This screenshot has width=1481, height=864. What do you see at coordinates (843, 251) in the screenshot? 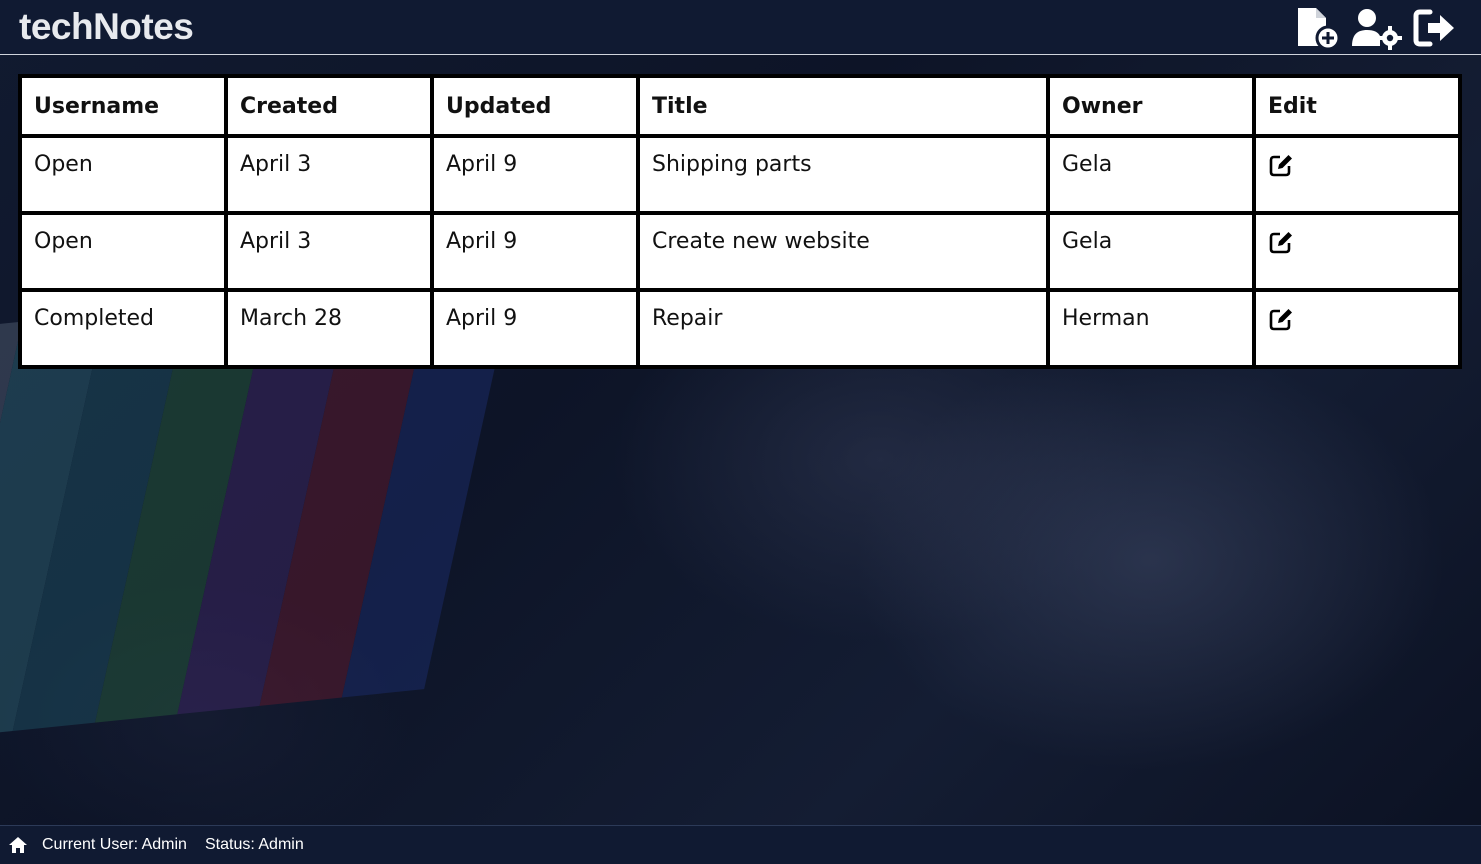
I see `note-title: Create new website` at bounding box center [843, 251].